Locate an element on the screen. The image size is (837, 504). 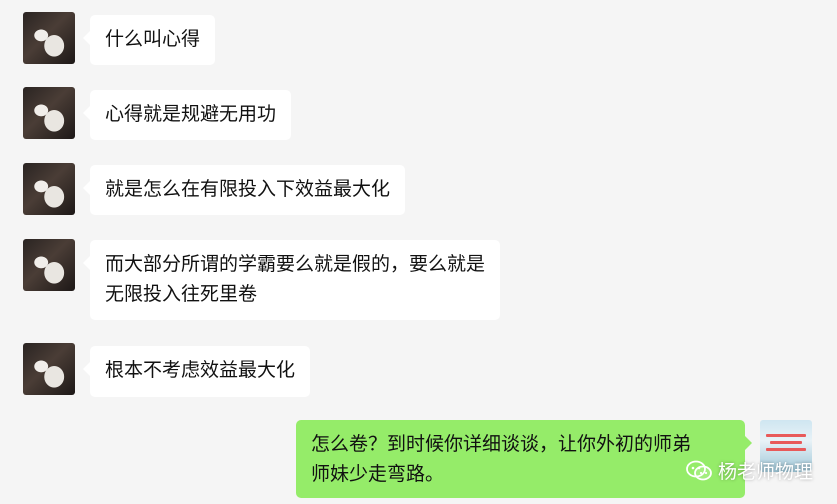
message-bubble: 而大部分所谓的学霸要么就是假的，要么就是 无限投入往死里卷 is located at coordinates (291, 280).